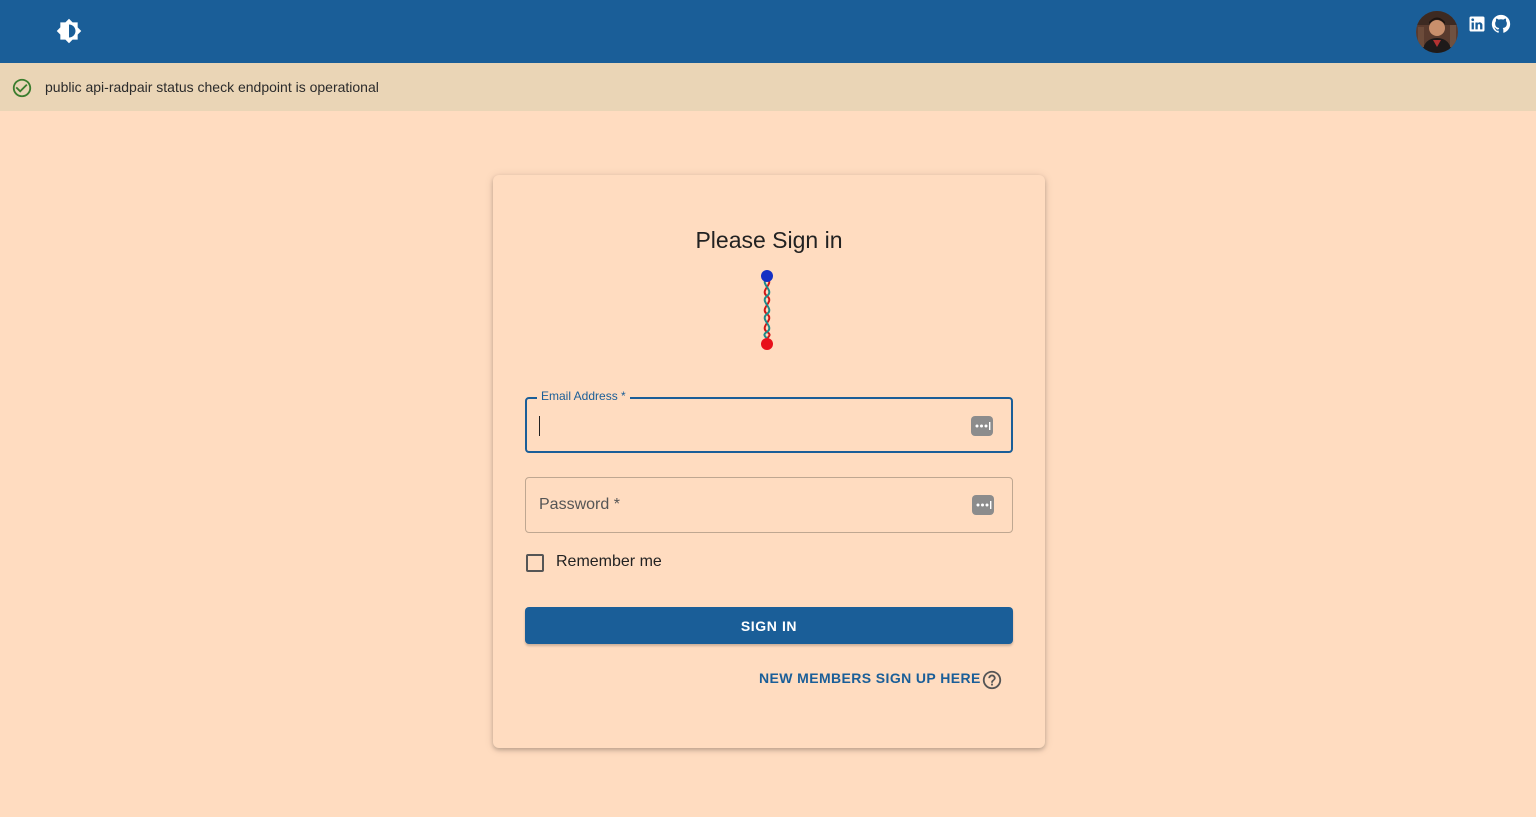 This screenshot has height=817, width=1536. Describe the element at coordinates (1437, 32) in the screenshot. I see `avatar` at that location.